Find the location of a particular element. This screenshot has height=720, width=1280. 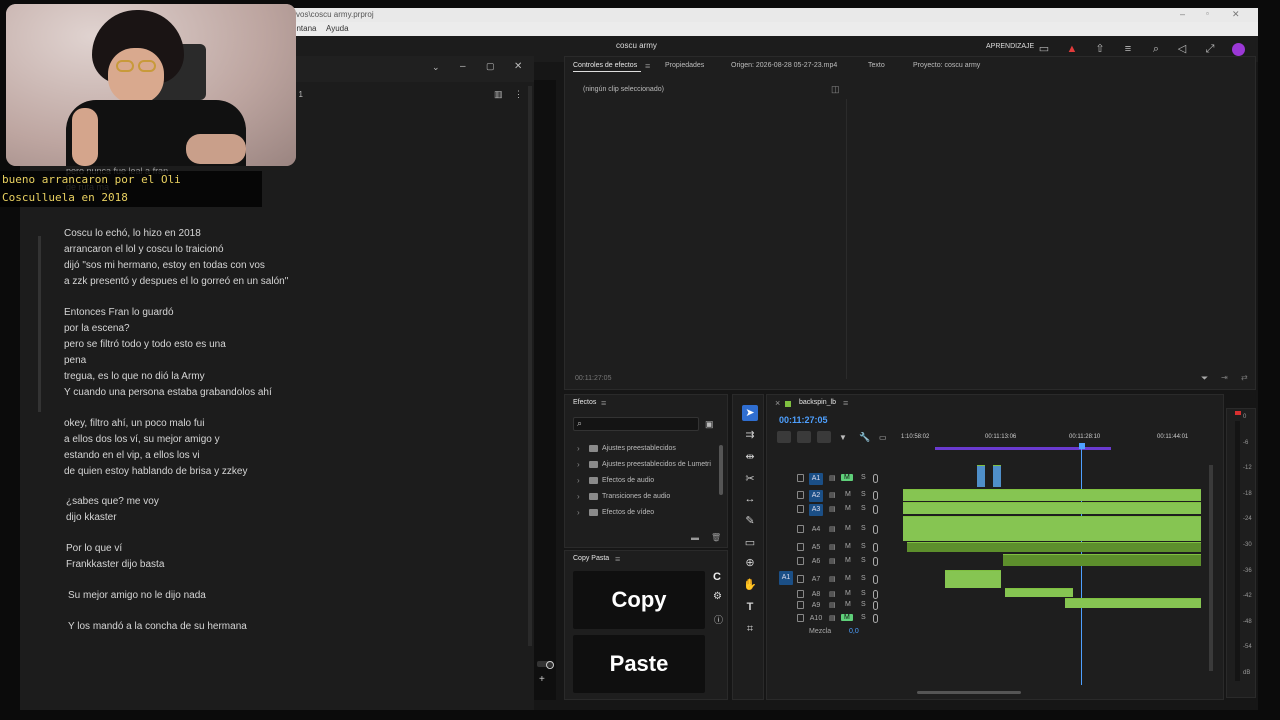

copy-pasta-menu-icon: ≡ is located at coordinates (617, 559).